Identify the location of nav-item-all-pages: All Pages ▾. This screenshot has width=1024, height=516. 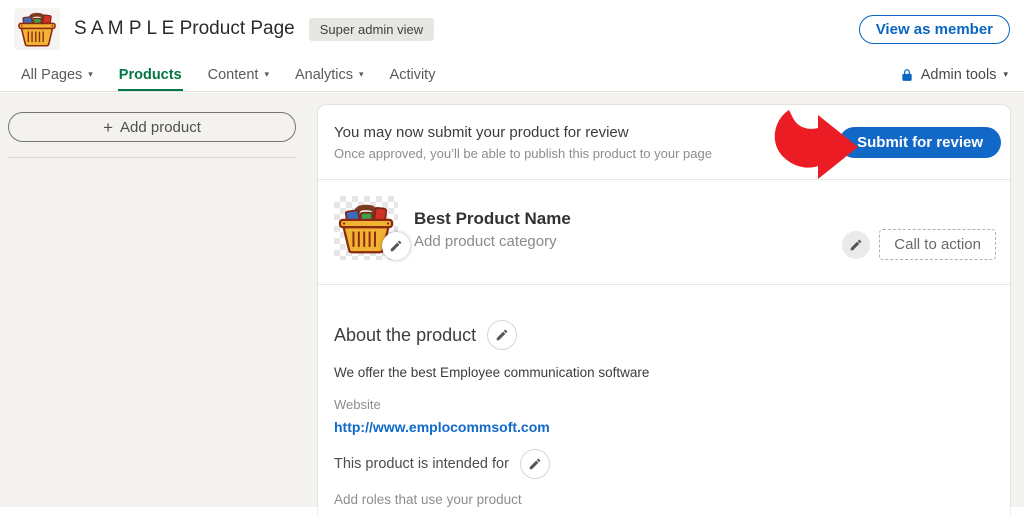
(57, 74).